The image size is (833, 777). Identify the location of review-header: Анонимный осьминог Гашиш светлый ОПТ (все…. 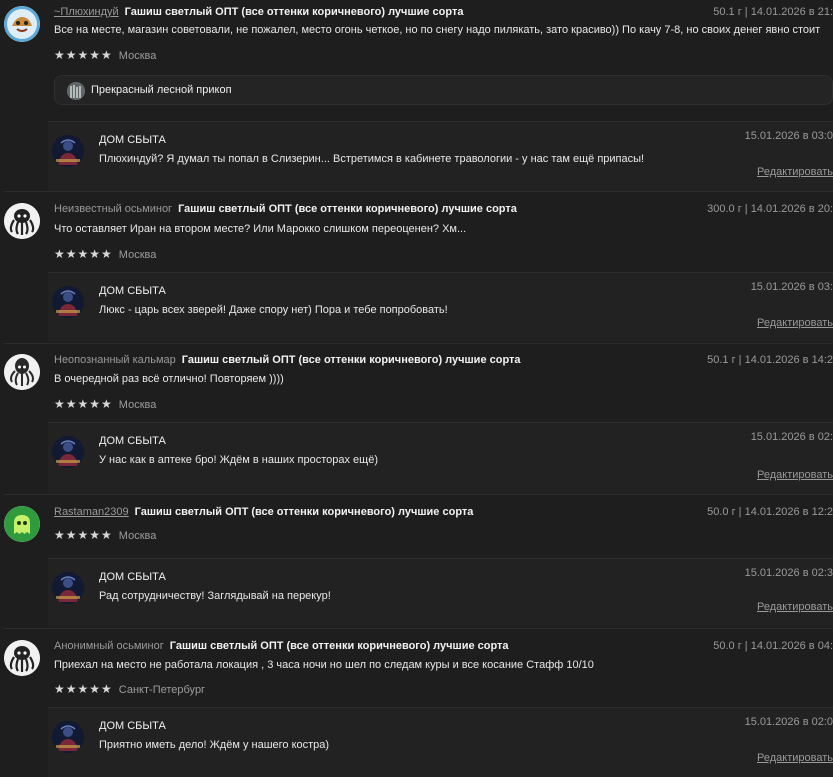
(443, 648).